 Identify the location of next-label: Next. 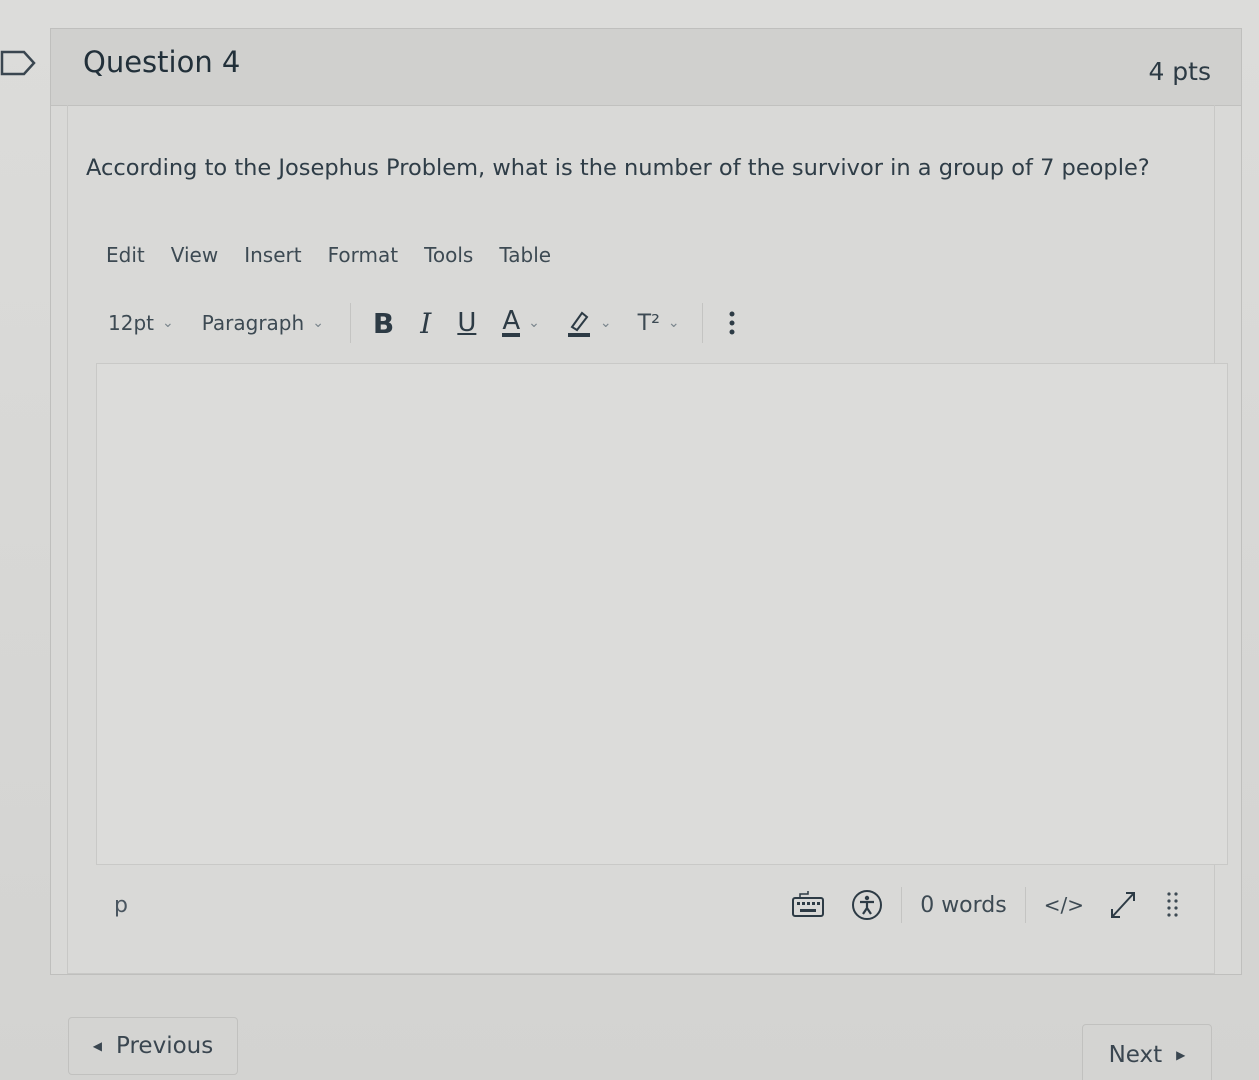
(1135, 1055).